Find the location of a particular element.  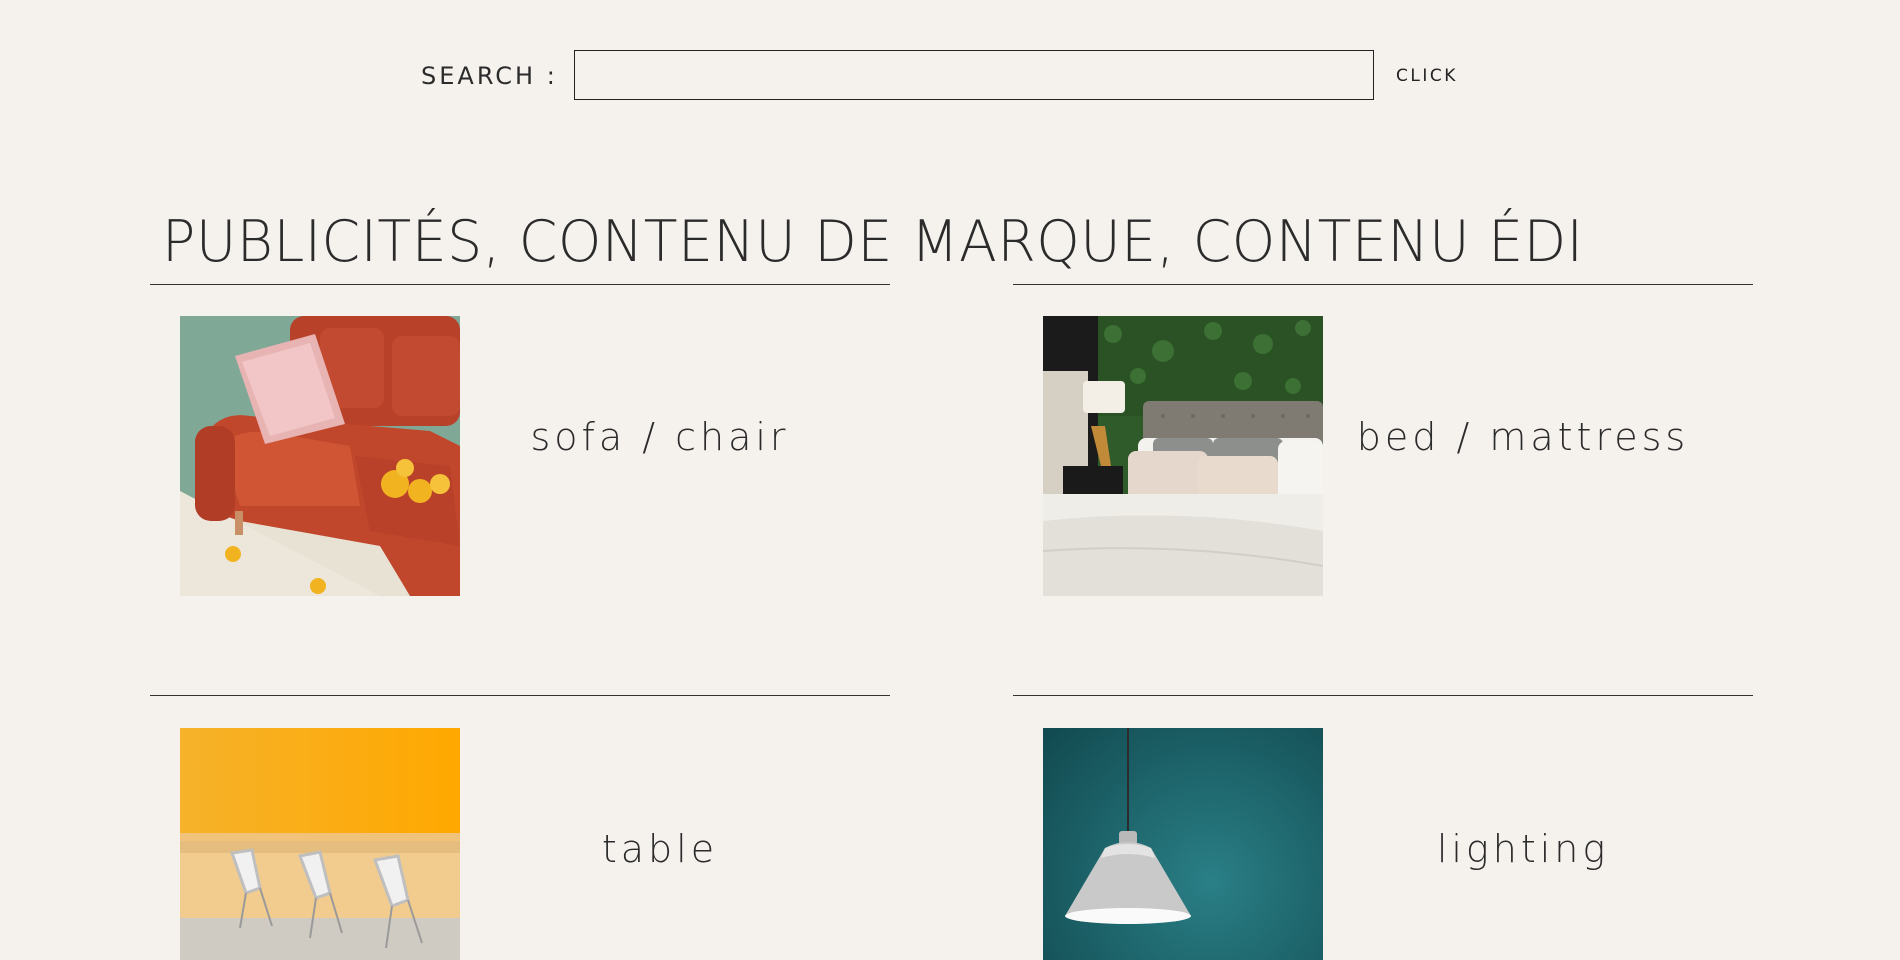

lamp-illustration is located at coordinates (1183, 844).